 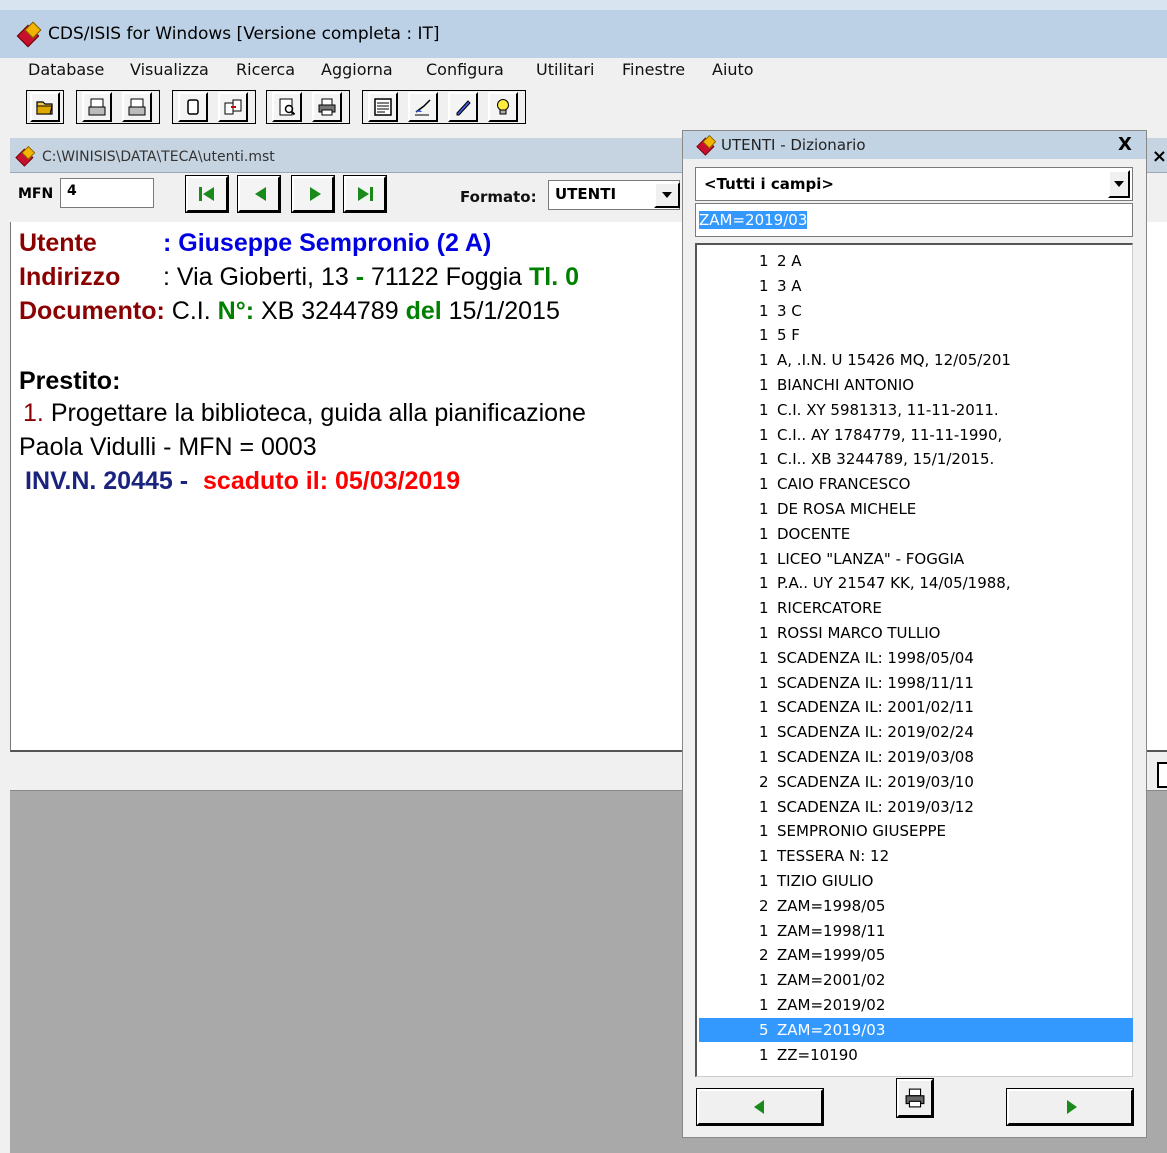 What do you see at coordinates (916, 707) in the screenshot?
I see `term-row: 1 SCADENZA IL: 2001/02/11` at bounding box center [916, 707].